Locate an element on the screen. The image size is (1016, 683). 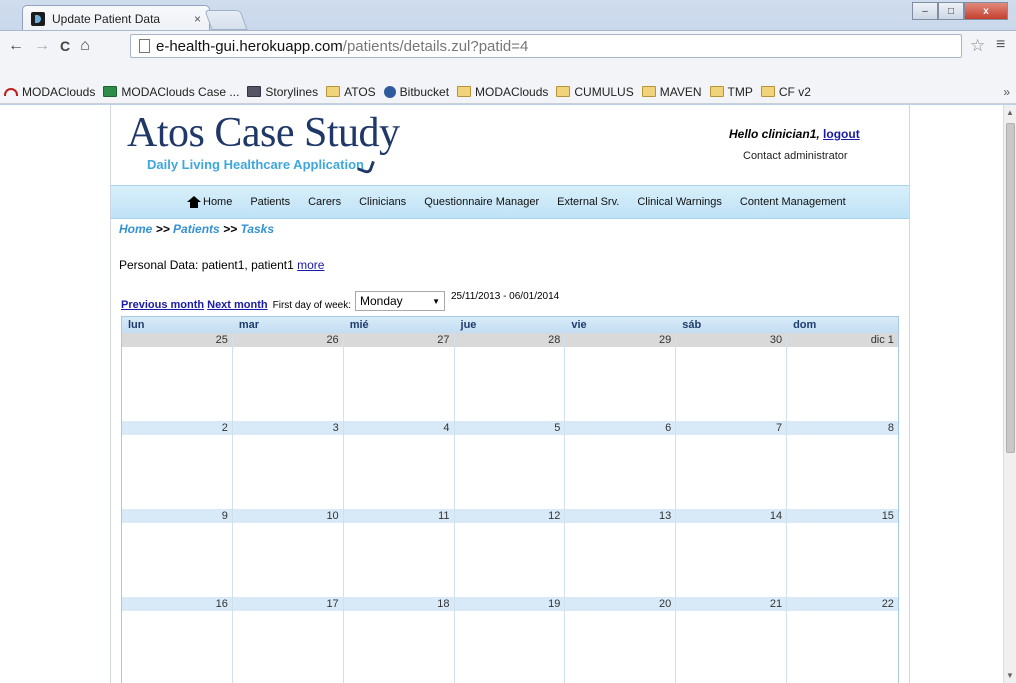
nav-home: Home is located at coordinates (209, 202).